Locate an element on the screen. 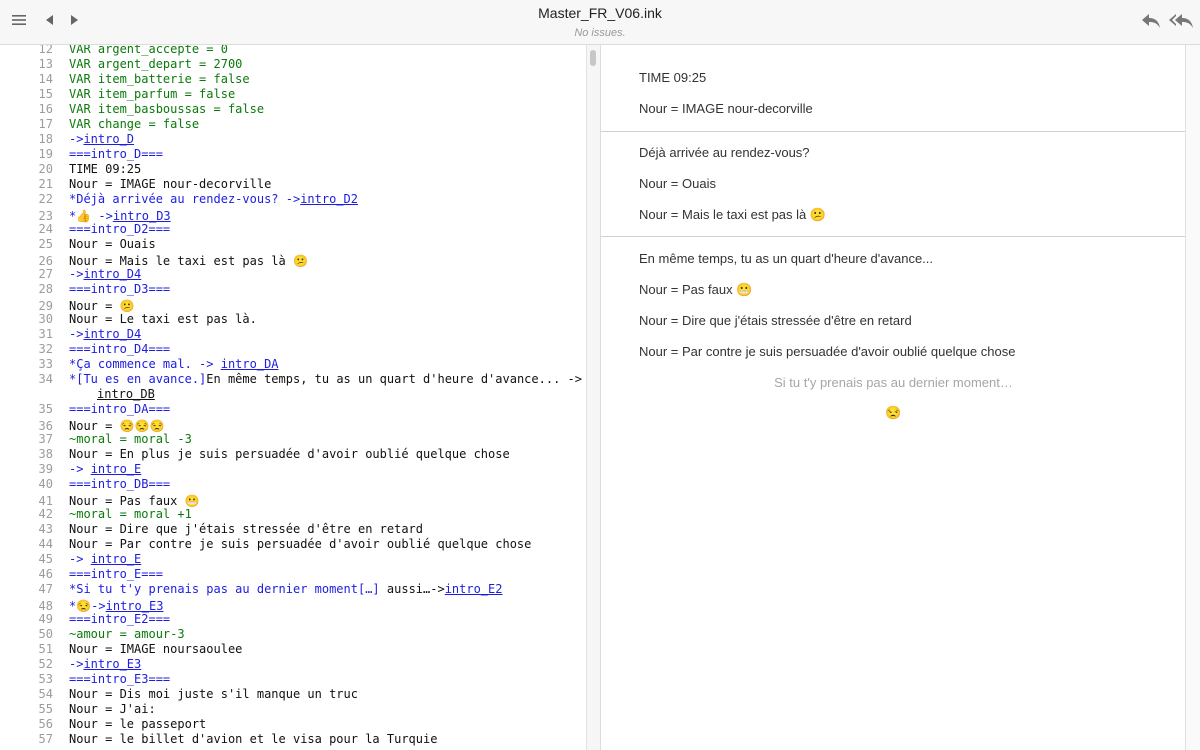  divert-link: intro_DB is located at coordinates (126, 394).